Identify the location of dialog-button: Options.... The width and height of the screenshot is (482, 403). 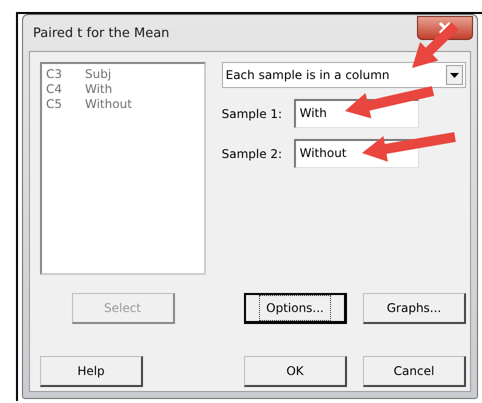
(295, 308).